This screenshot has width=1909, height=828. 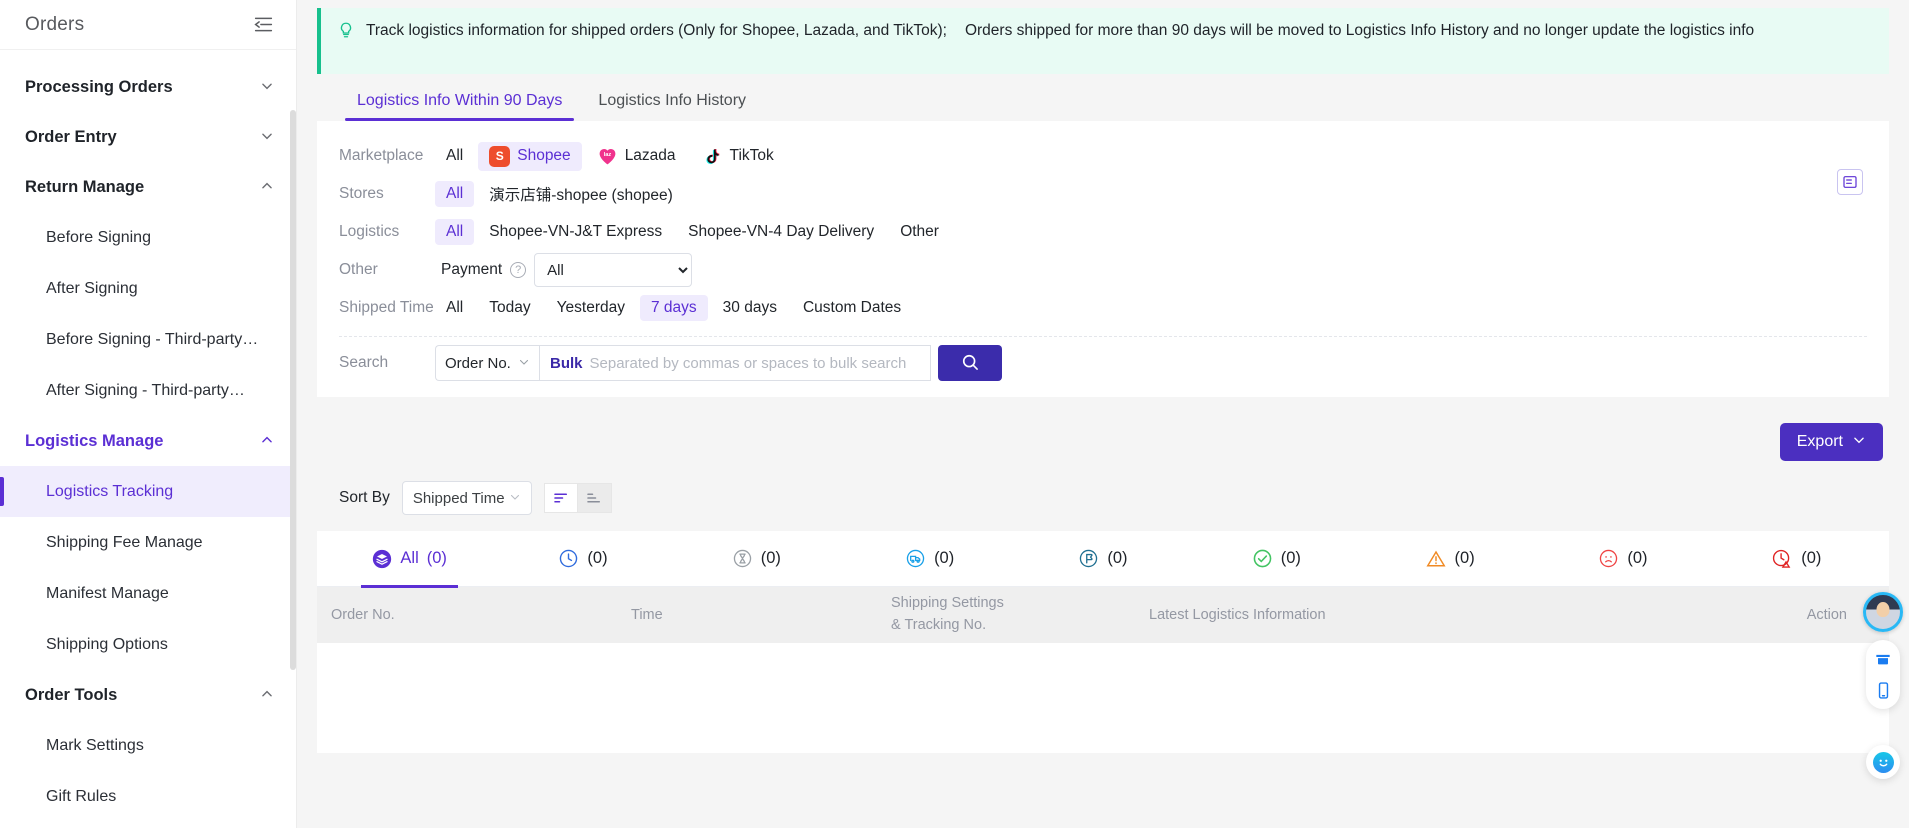 What do you see at coordinates (382, 559) in the screenshot?
I see `layers-icon` at bounding box center [382, 559].